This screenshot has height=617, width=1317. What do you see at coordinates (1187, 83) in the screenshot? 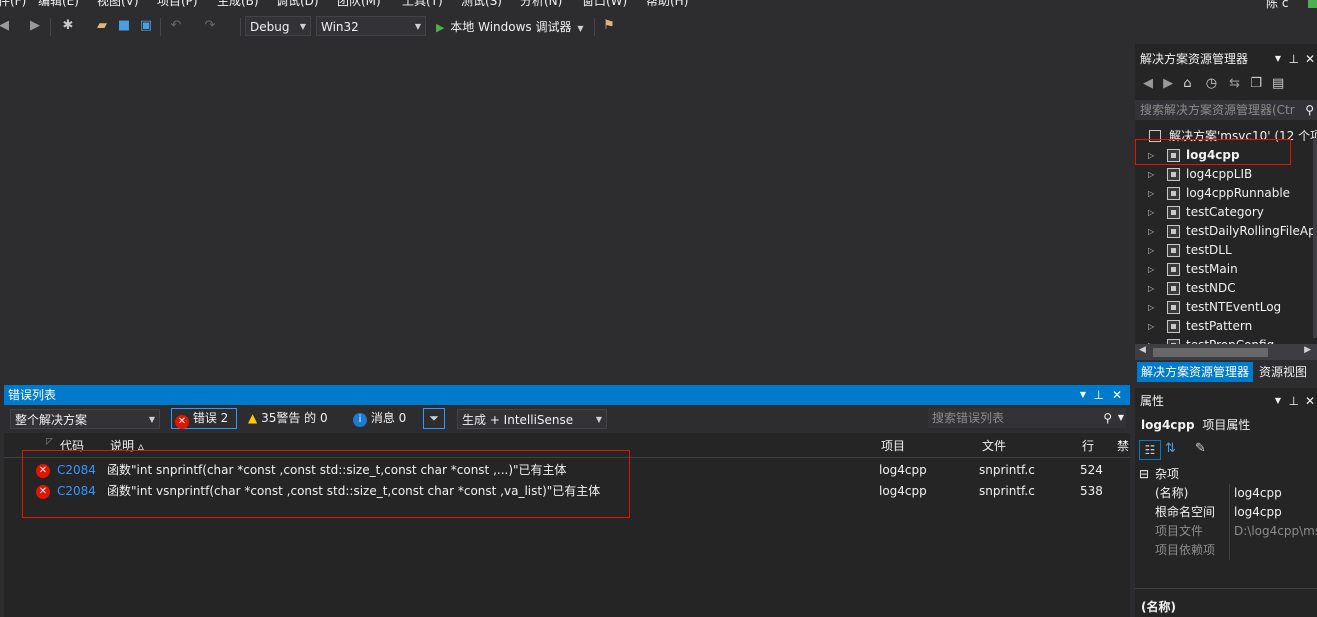
I see `home-icon: ⌂` at bounding box center [1187, 83].